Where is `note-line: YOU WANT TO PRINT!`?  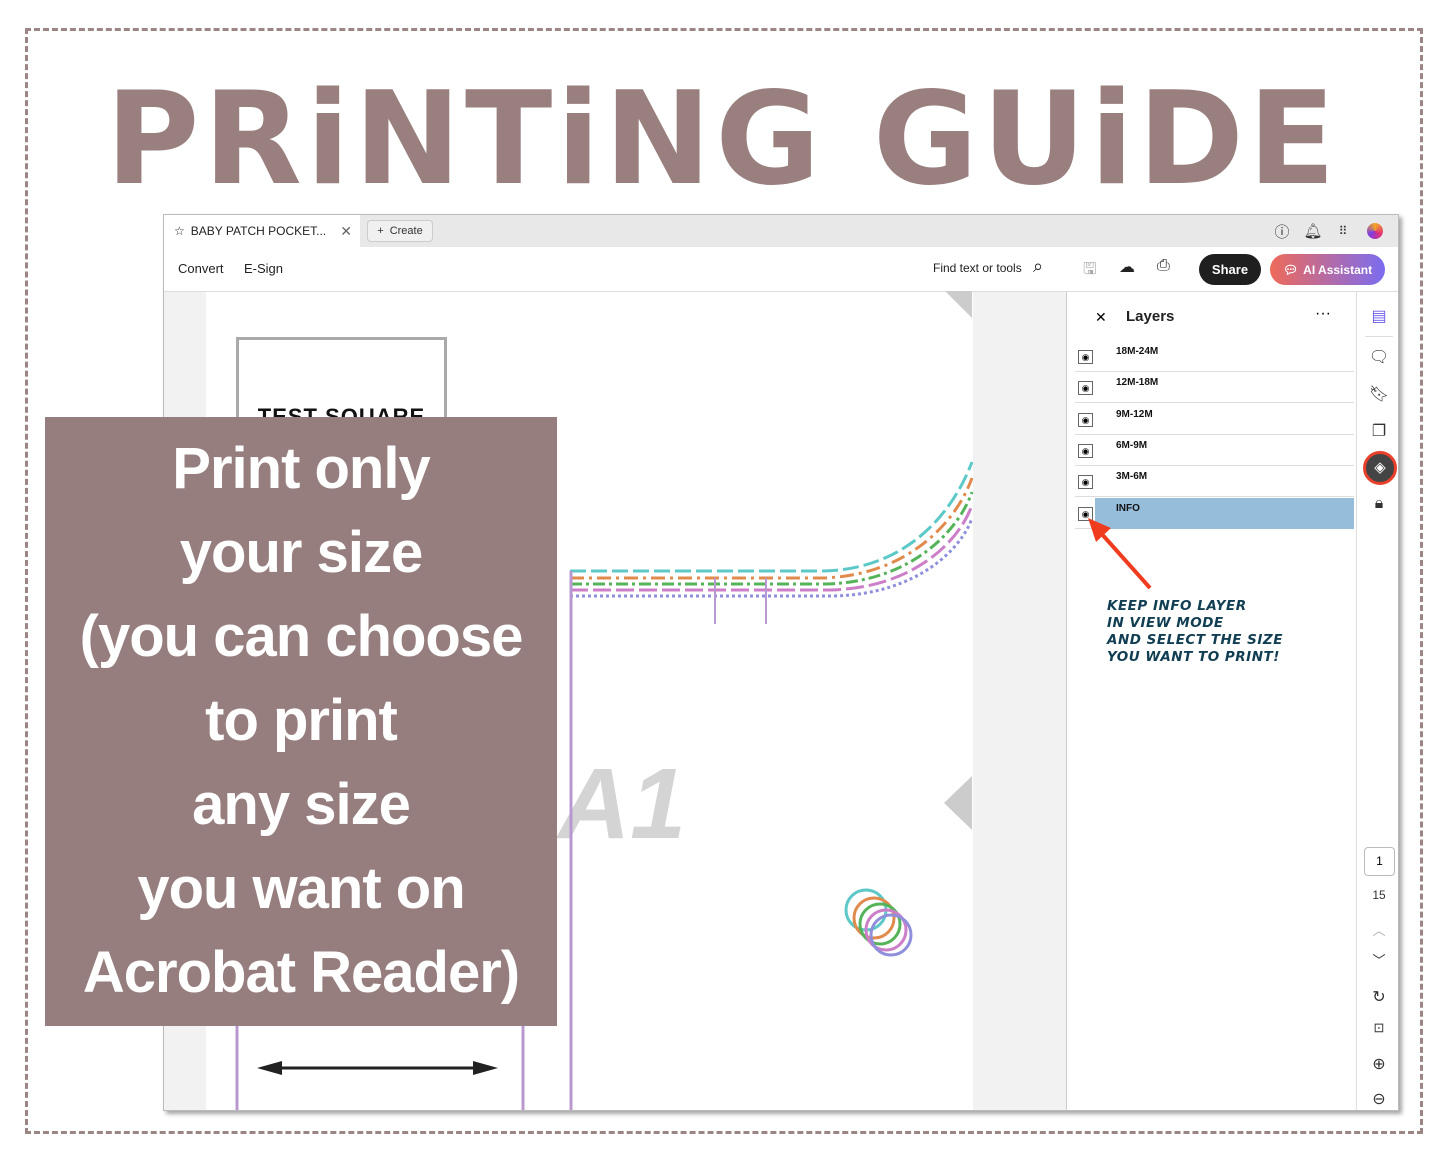
note-line: YOU WANT TO PRINT! is located at coordinates (1193, 657).